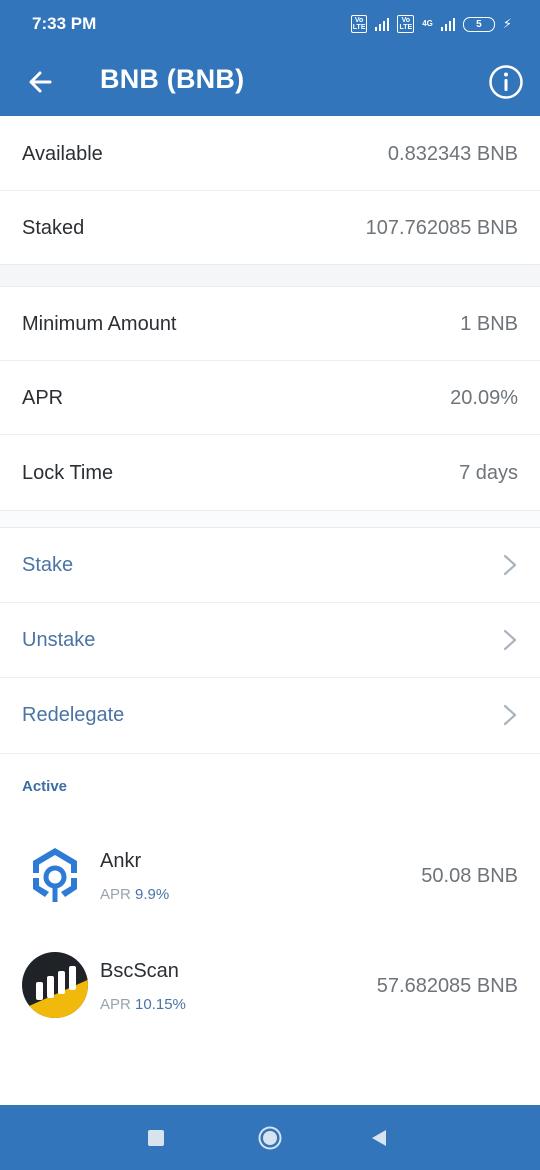 The image size is (540, 1170). What do you see at coordinates (45, 786) in the screenshot?
I see `active-section-title: Active` at bounding box center [45, 786].